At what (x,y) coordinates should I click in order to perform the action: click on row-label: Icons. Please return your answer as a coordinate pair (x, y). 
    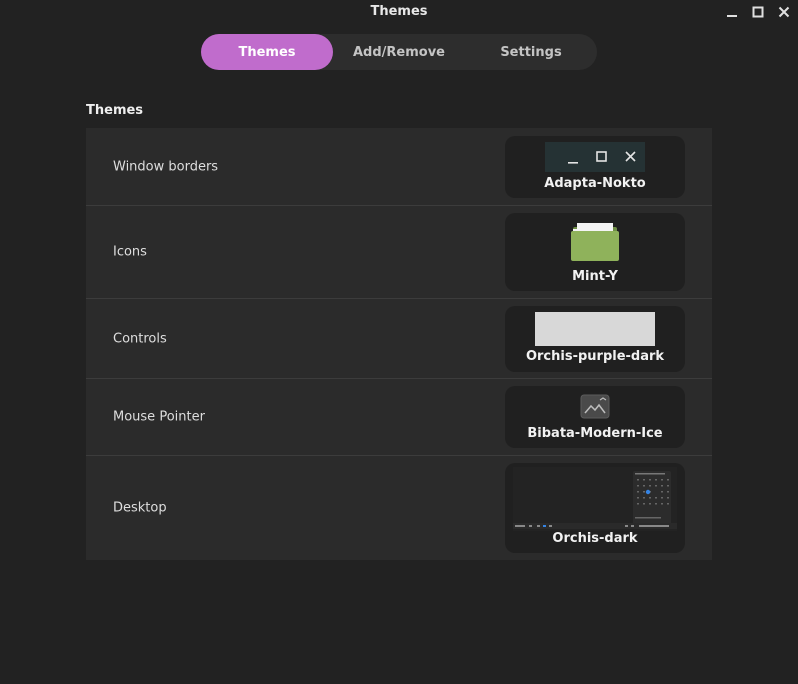
    Looking at the image, I should click on (130, 252).